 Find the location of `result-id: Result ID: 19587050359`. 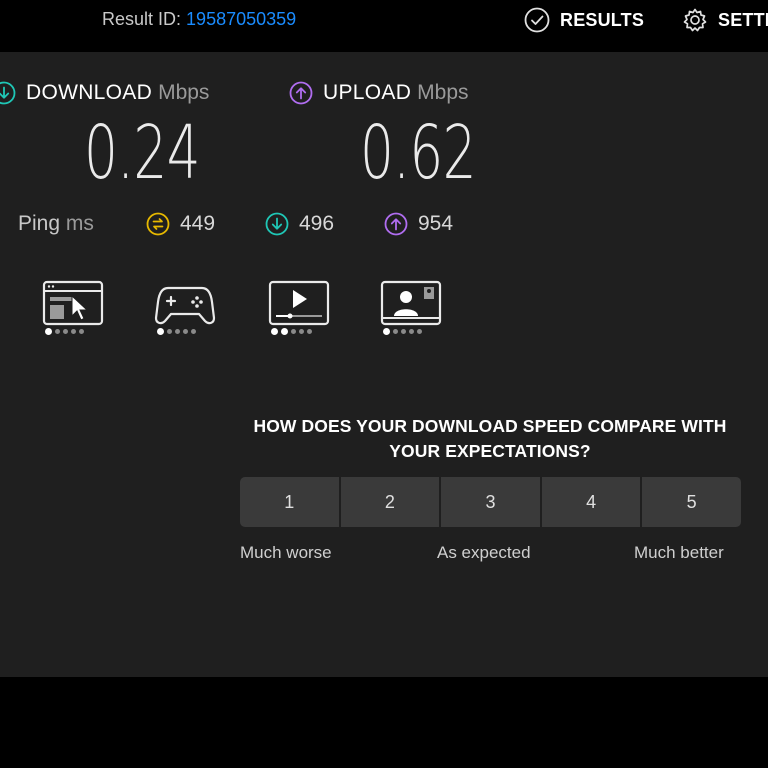

result-id: Result ID: 19587050359 is located at coordinates (199, 19).